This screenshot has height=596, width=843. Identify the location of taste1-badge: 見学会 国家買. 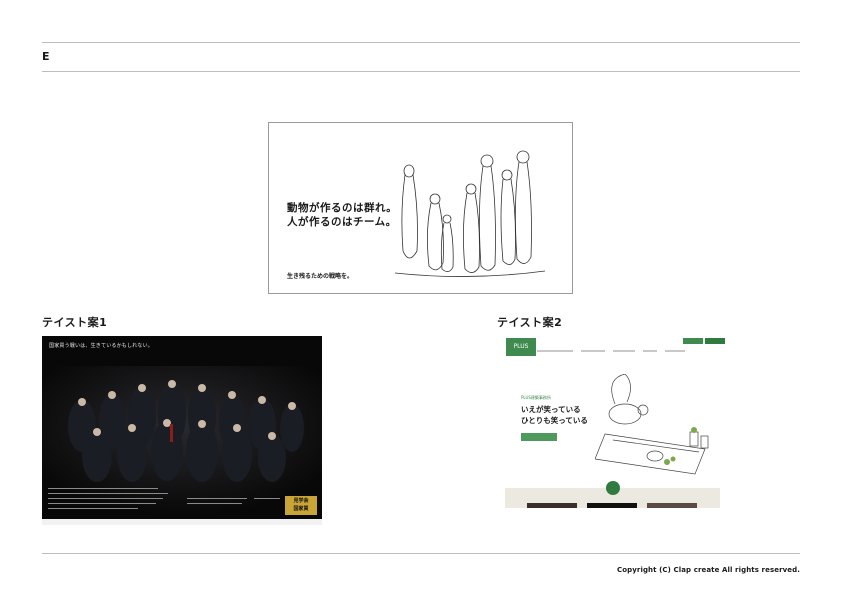
(301, 505).